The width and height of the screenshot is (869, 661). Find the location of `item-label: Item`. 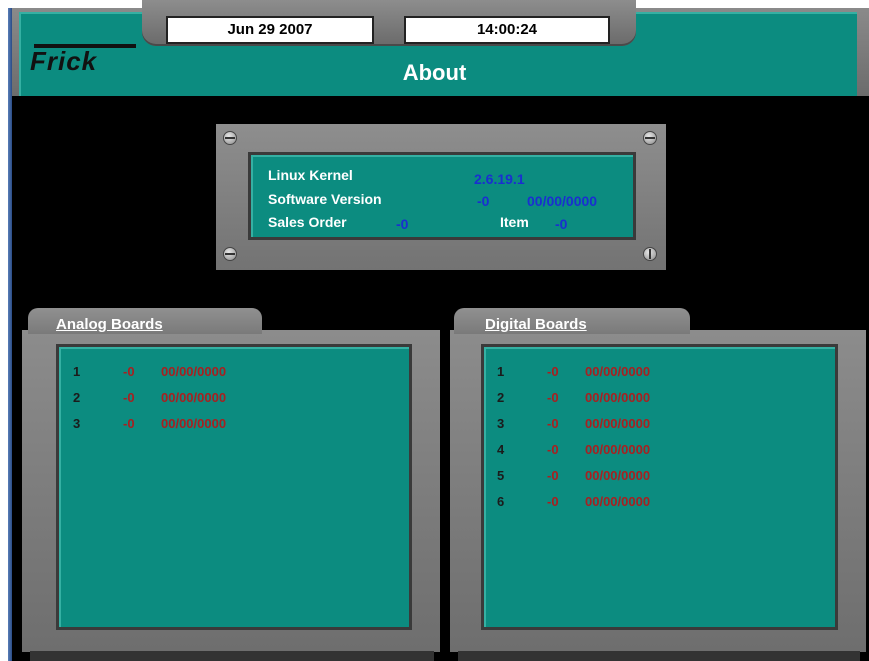

item-label: Item is located at coordinates (514, 222).